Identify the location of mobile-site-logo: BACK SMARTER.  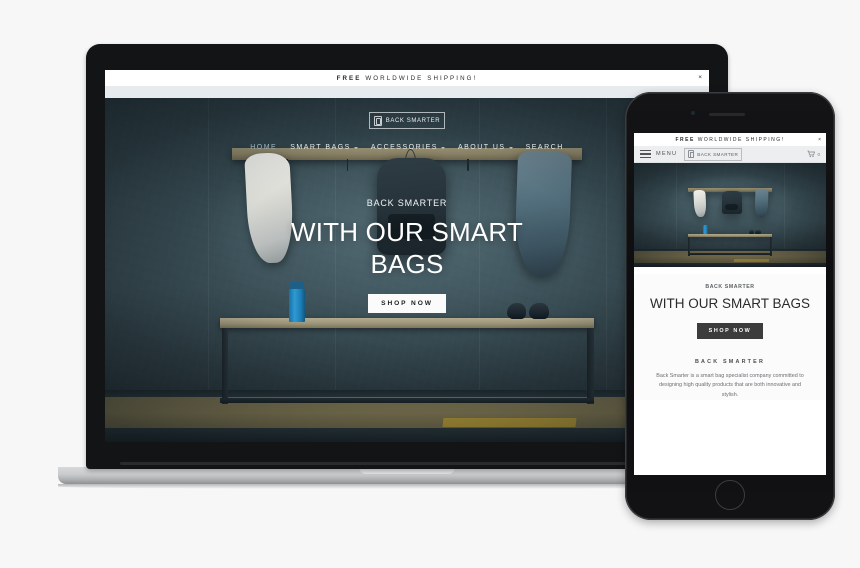
(713, 154).